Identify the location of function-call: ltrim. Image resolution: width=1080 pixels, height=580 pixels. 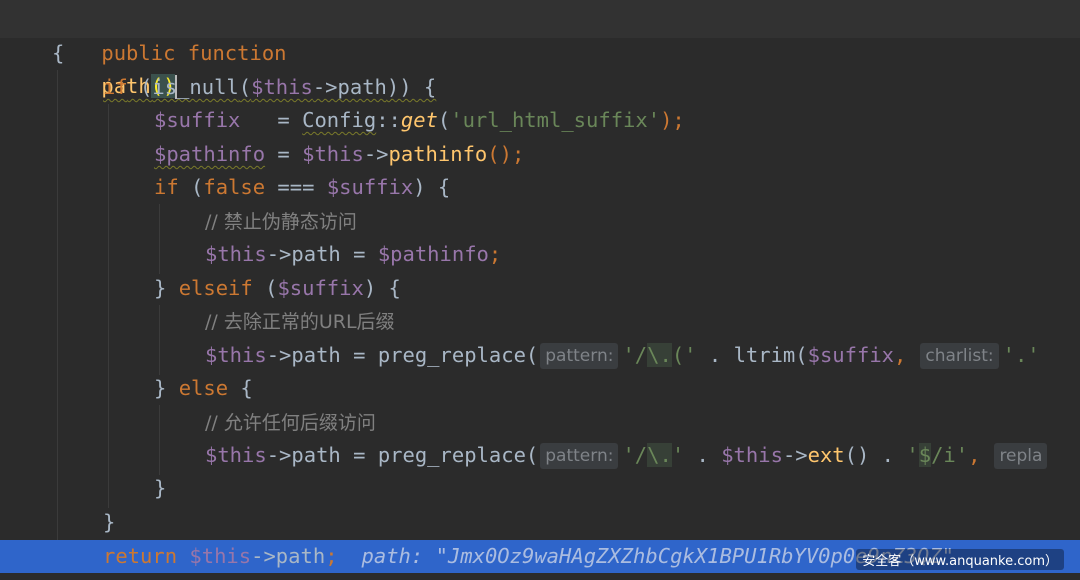
(764, 355).